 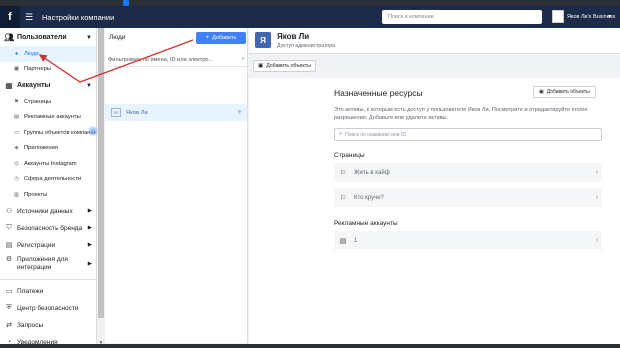 I want to click on sidebar-item-label: Аккаунты Instagram, so click(x=50, y=163).